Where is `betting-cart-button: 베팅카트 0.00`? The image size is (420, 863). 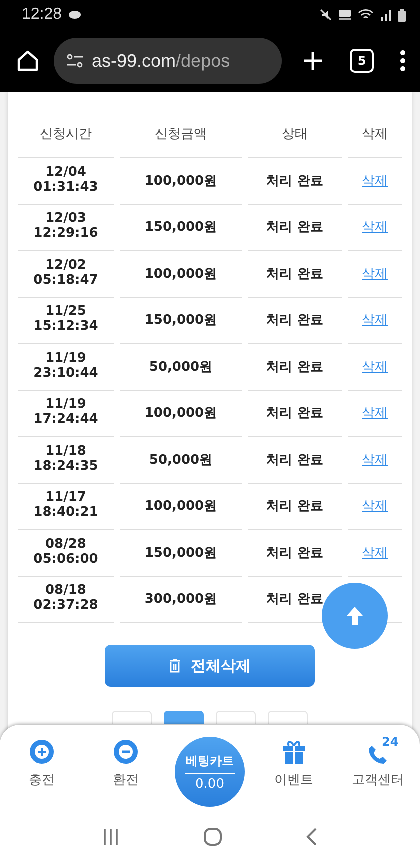 betting-cart-button: 베팅카트 0.00 is located at coordinates (210, 772).